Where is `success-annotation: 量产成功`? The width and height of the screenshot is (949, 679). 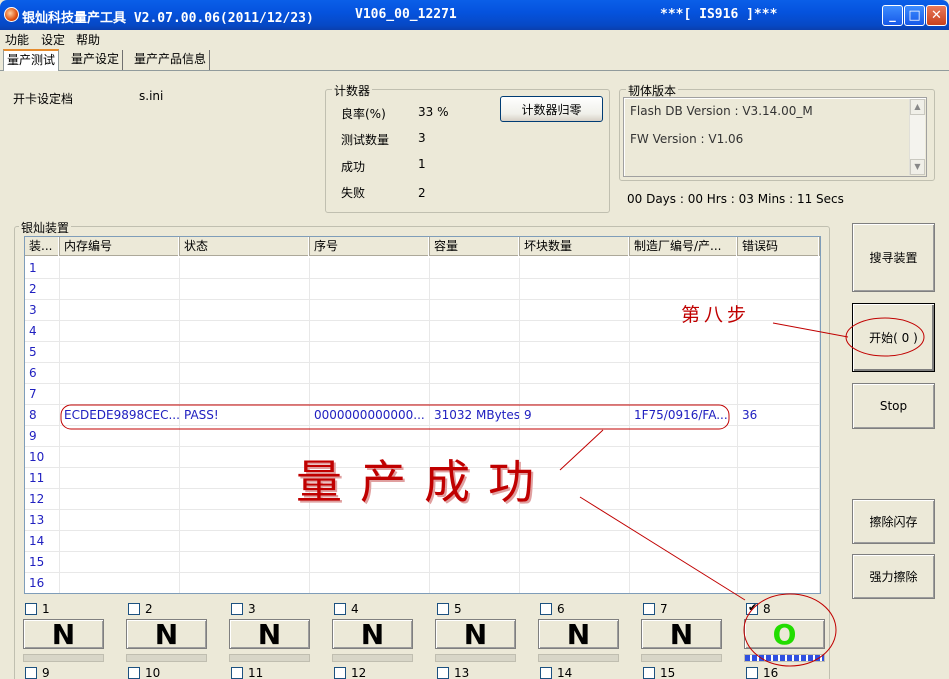
success-annotation: 量产成功 is located at coordinates (424, 482).